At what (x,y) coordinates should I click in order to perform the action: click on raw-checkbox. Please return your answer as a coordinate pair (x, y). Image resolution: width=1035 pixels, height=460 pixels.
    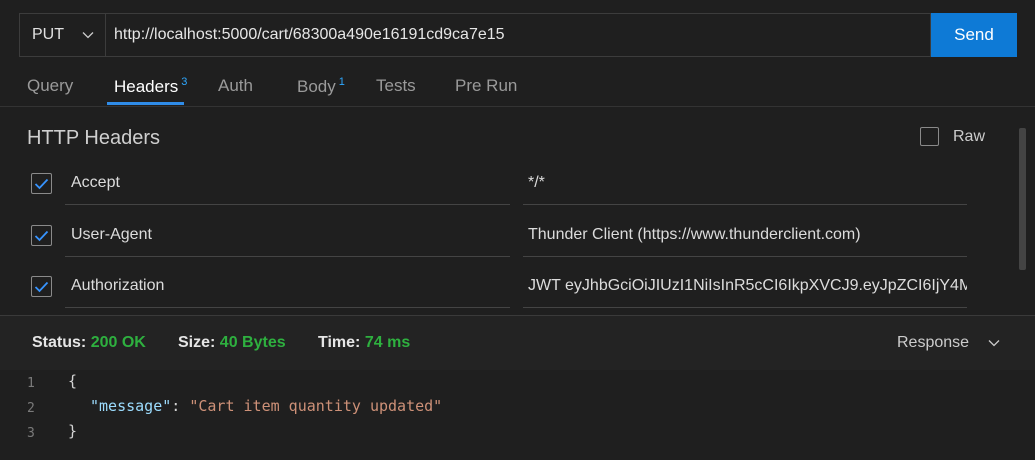
    Looking at the image, I should click on (929, 136).